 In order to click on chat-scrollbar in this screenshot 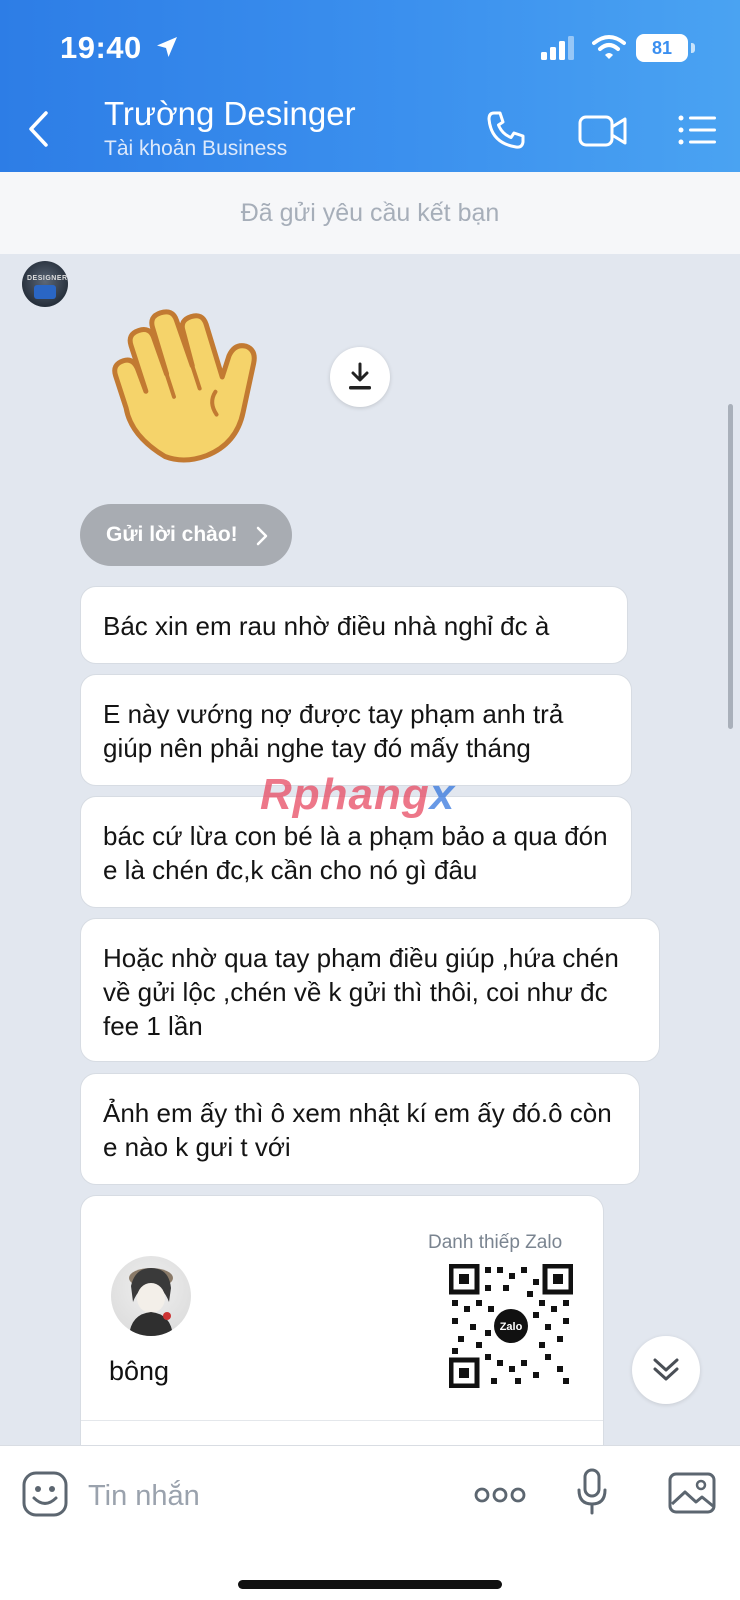, I will do `click(730, 566)`.